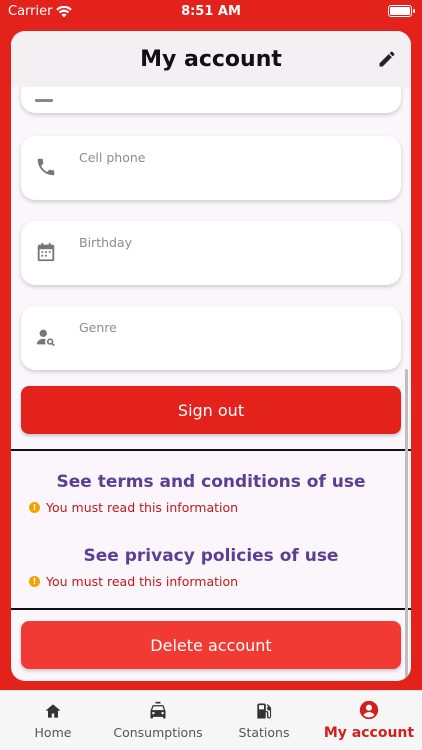 Image resolution: width=422 pixels, height=750 pixels. I want to click on tab-my-account-label: My account, so click(369, 733).